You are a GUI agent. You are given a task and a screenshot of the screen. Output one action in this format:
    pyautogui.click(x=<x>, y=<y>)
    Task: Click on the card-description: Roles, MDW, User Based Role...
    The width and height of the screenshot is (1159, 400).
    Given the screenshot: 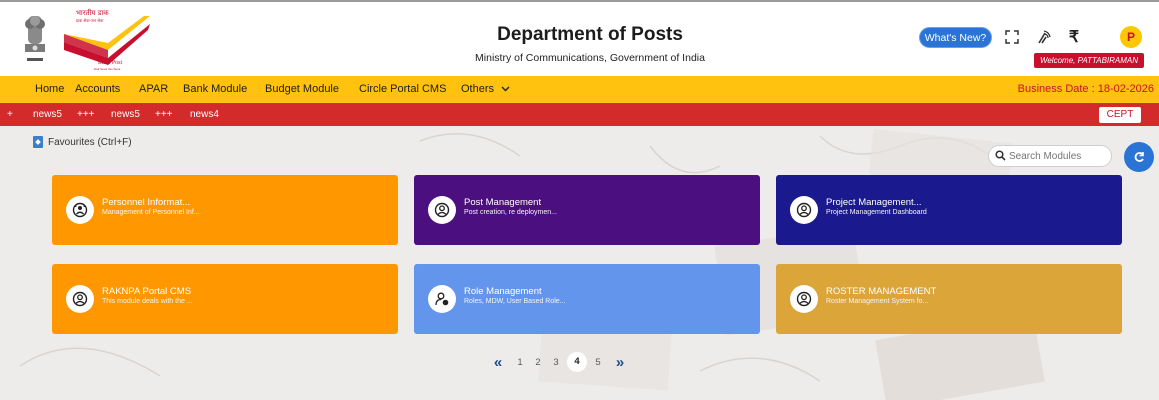 What is the action you would take?
    pyautogui.click(x=515, y=301)
    